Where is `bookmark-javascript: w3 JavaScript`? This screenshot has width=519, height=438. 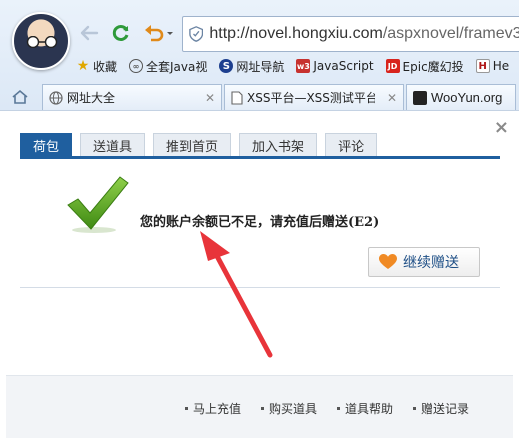
bookmark-javascript: w3 JavaScript is located at coordinates (335, 66).